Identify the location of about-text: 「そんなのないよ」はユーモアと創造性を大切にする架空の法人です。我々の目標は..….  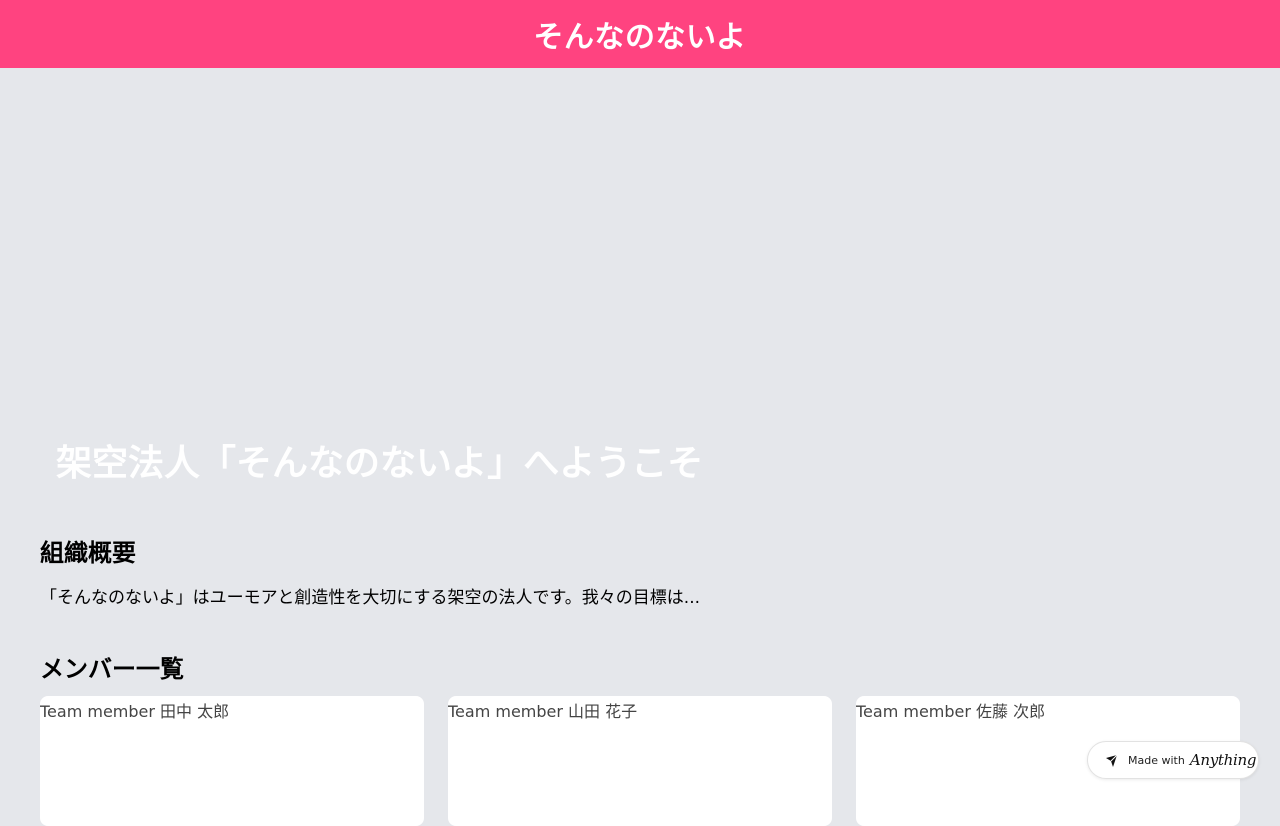
(370, 598).